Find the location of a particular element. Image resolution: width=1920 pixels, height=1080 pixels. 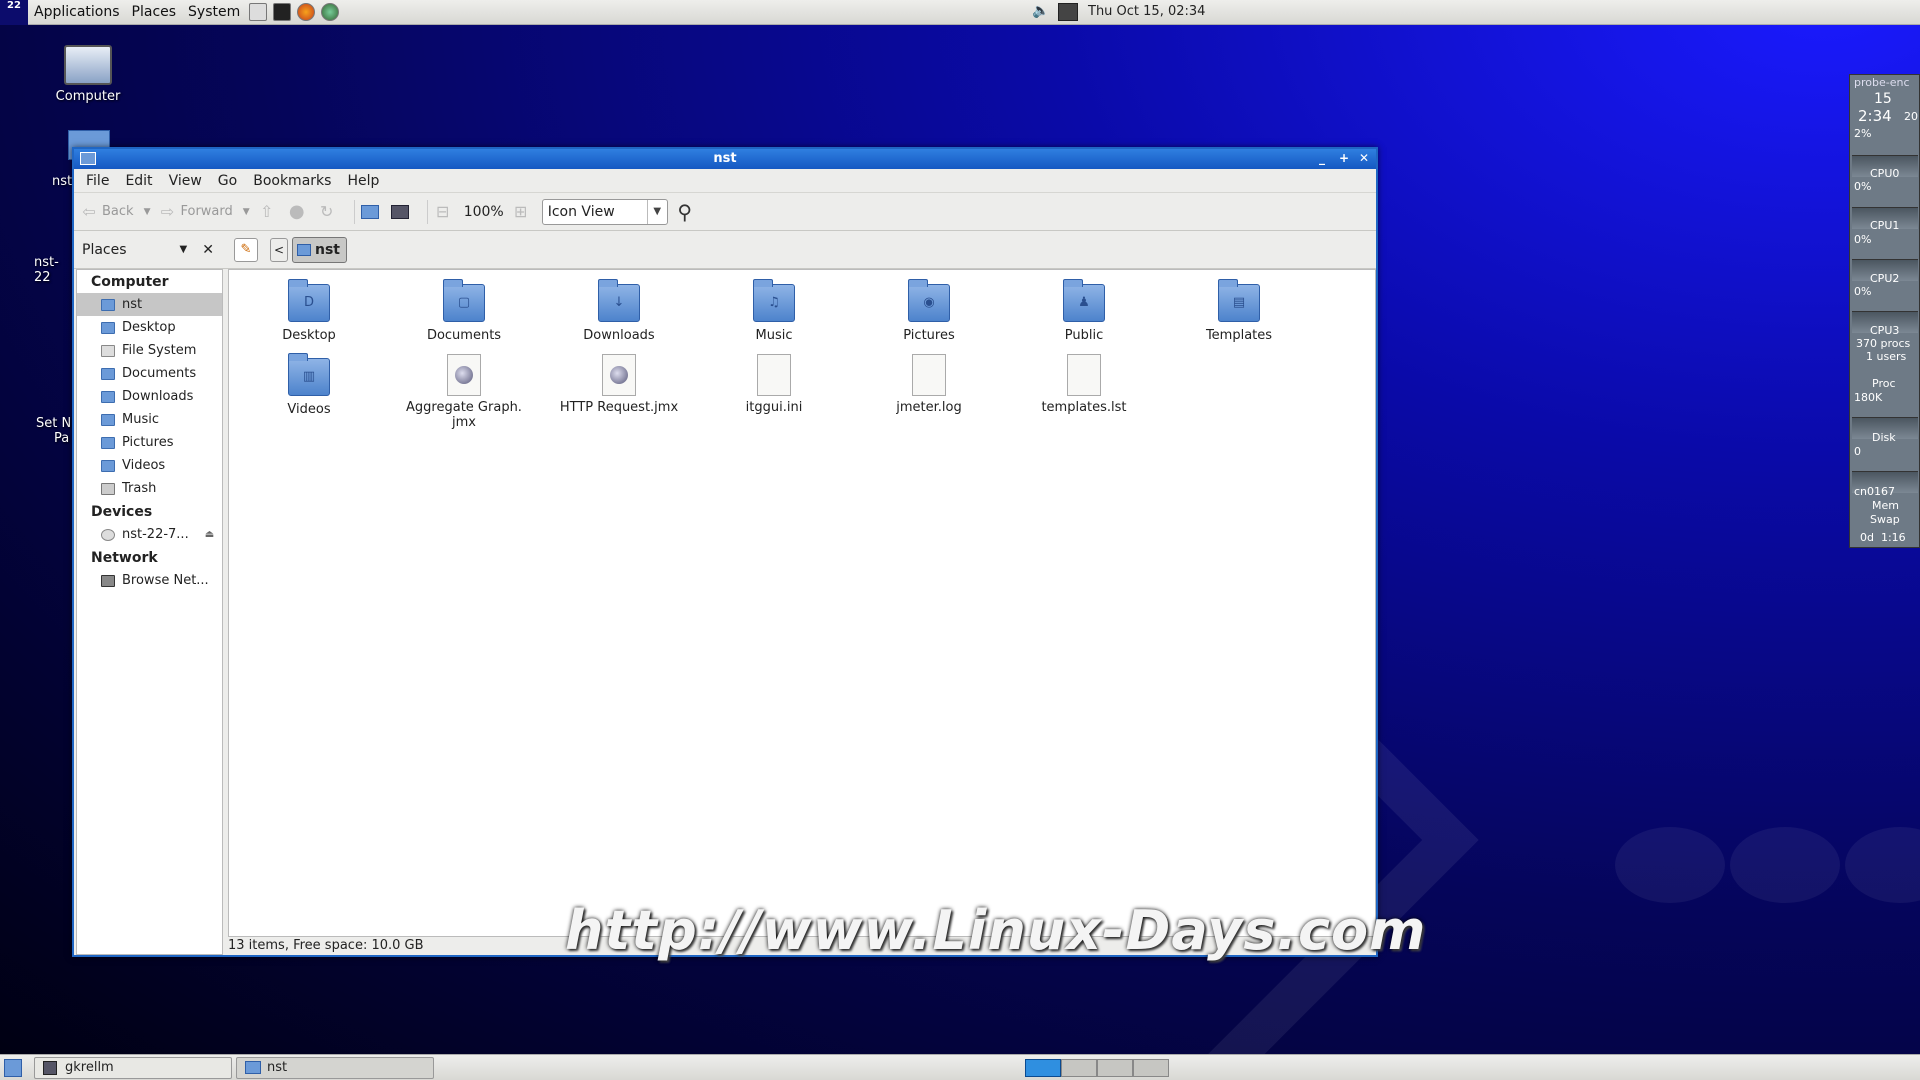

close-sidebar-icon: ✕ is located at coordinates (208, 250).